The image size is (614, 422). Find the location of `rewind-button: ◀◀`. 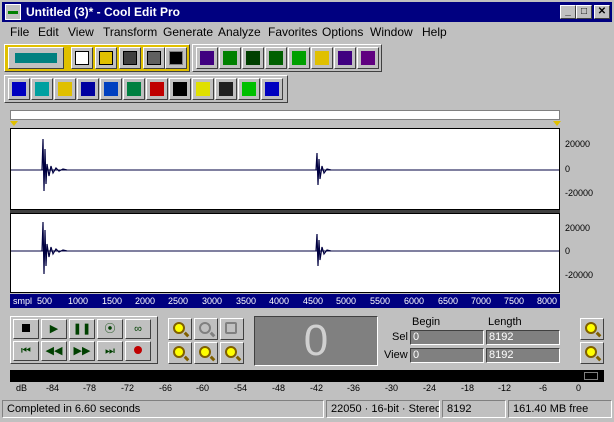

rewind-button: ◀◀ is located at coordinates (54, 351).